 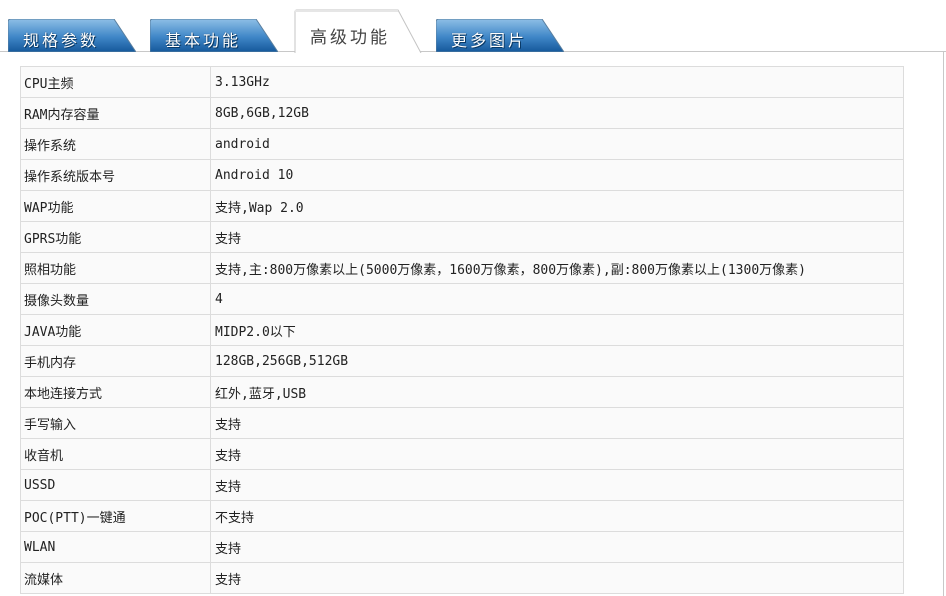 What do you see at coordinates (115, 361) in the screenshot?
I see `spec-key: 手机内存` at bounding box center [115, 361].